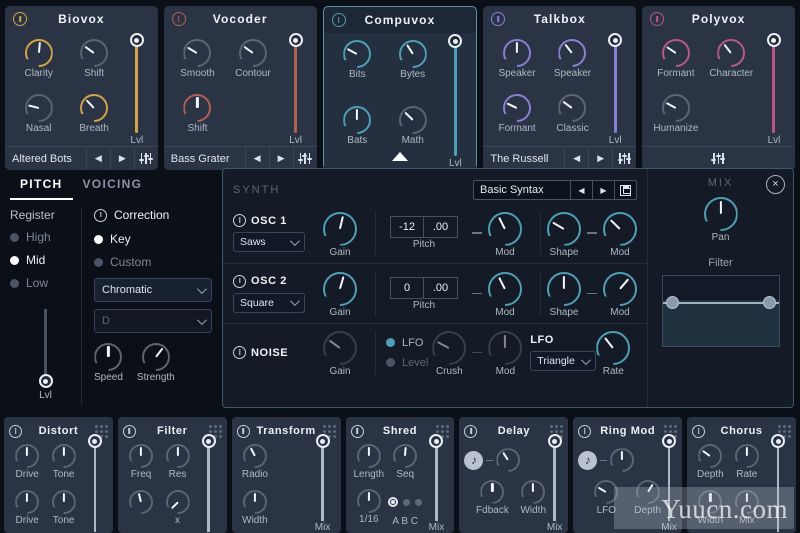 The width and height of the screenshot is (800, 533). Describe the element at coordinates (41, 185) in the screenshot. I see `tab-pitch: PITCH` at that location.